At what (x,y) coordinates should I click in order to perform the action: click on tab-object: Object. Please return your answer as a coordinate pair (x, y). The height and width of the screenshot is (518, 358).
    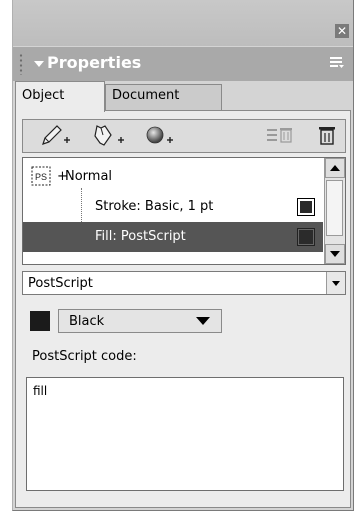
    Looking at the image, I should click on (60, 96).